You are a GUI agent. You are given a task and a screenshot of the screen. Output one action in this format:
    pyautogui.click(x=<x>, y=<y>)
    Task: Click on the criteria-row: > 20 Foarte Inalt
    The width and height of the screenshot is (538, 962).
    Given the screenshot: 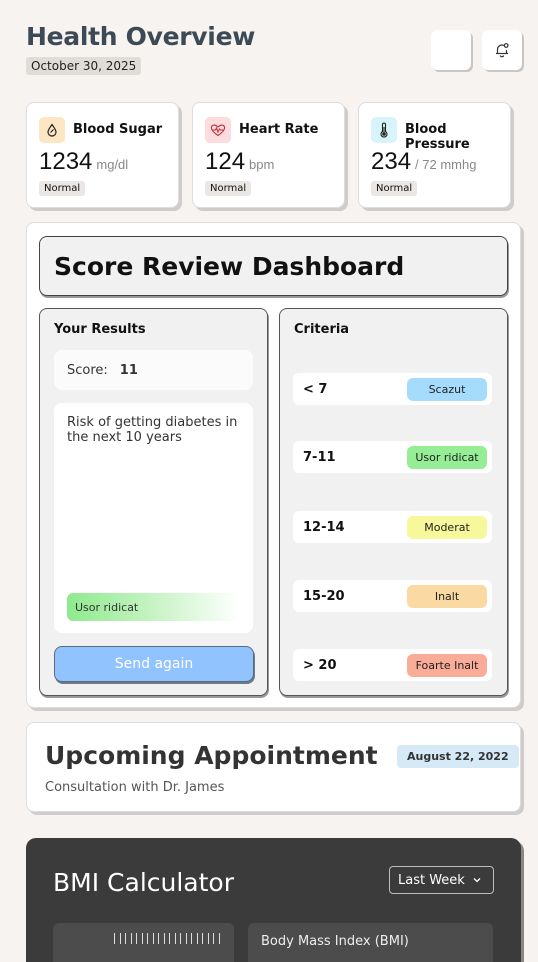 What is the action you would take?
    pyautogui.click(x=392, y=665)
    